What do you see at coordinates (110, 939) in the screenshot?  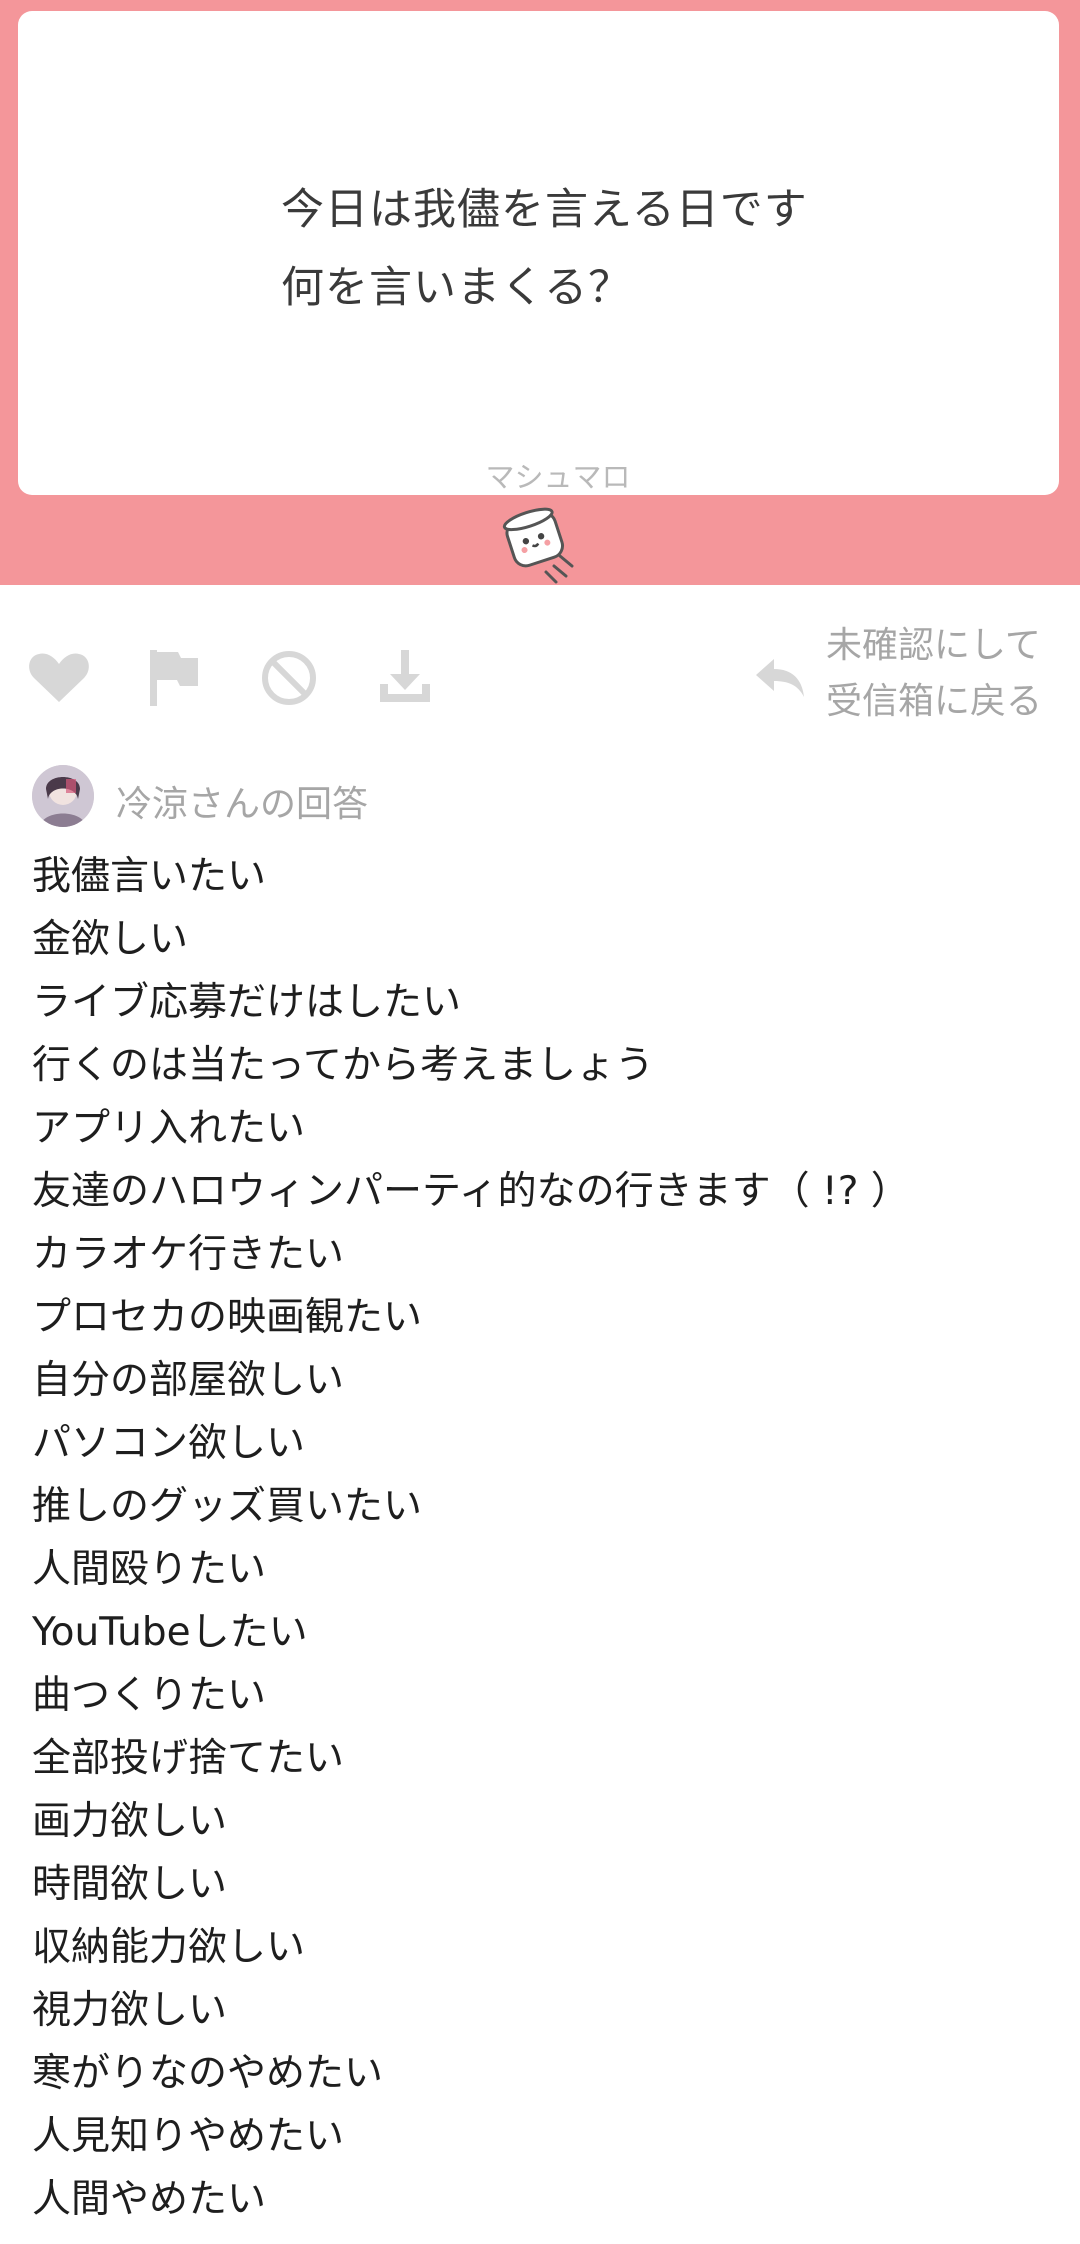 I see `answer-line: 金欲しい` at bounding box center [110, 939].